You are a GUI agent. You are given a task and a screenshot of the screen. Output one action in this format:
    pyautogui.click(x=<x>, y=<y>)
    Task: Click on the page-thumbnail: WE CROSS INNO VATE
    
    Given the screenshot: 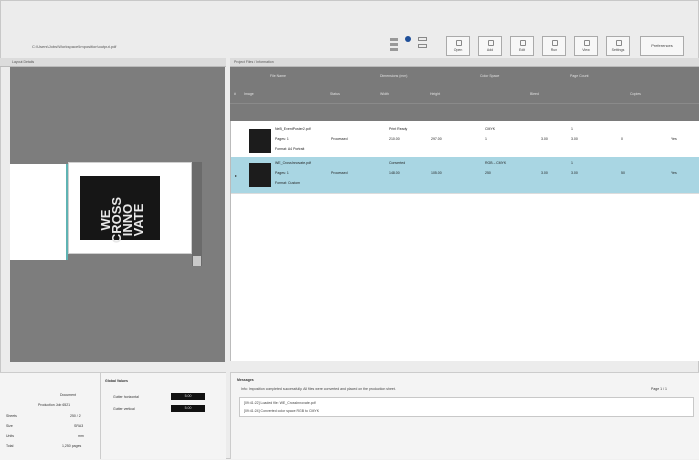 What is the action you would take?
    pyautogui.click(x=120, y=209)
    